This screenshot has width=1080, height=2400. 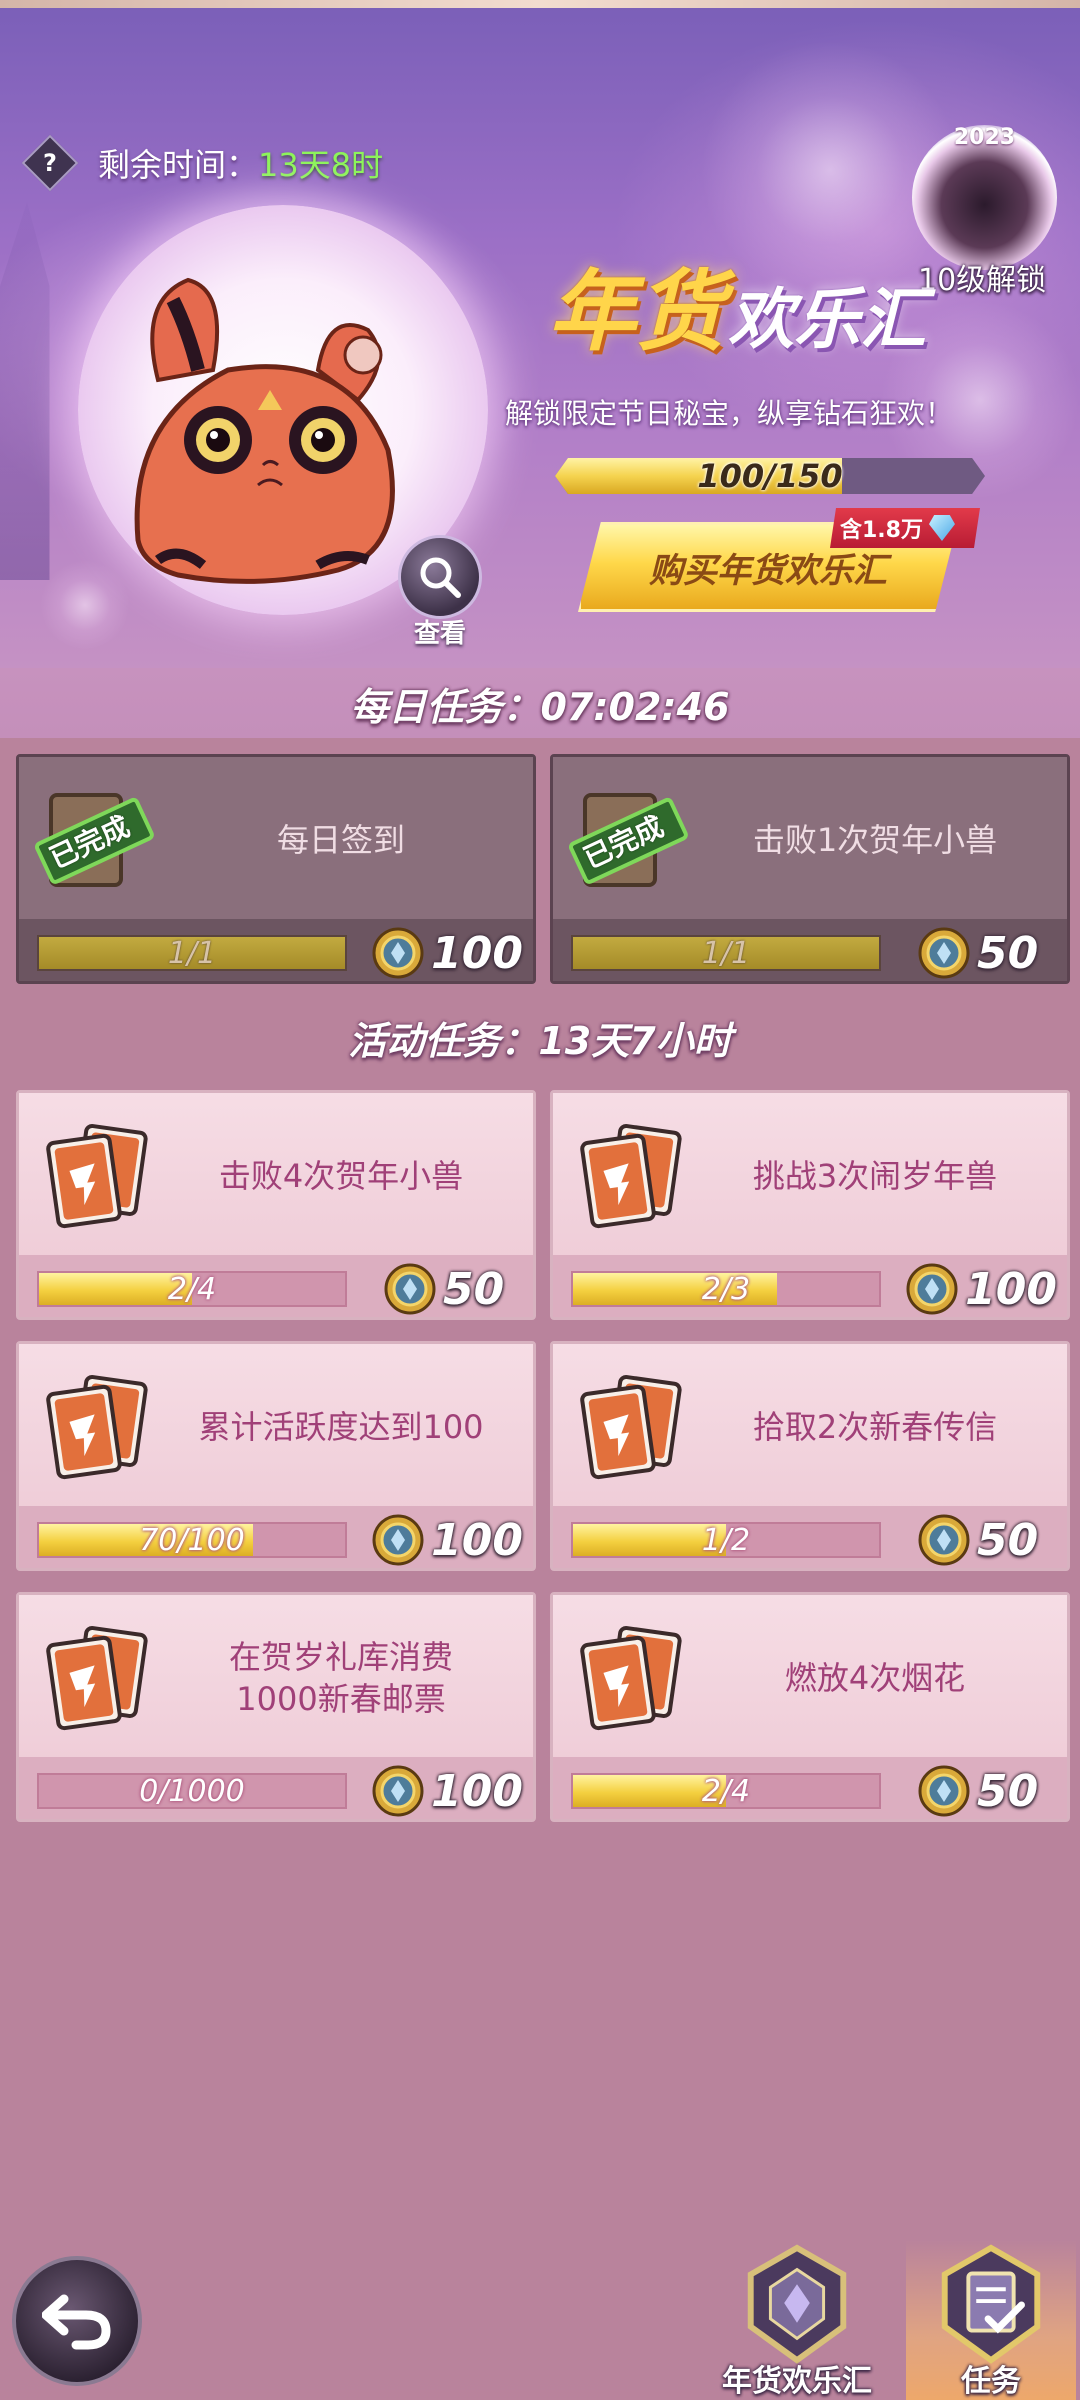 I want to click on task-title: 拾取2次新春传信, so click(x=875, y=1426).